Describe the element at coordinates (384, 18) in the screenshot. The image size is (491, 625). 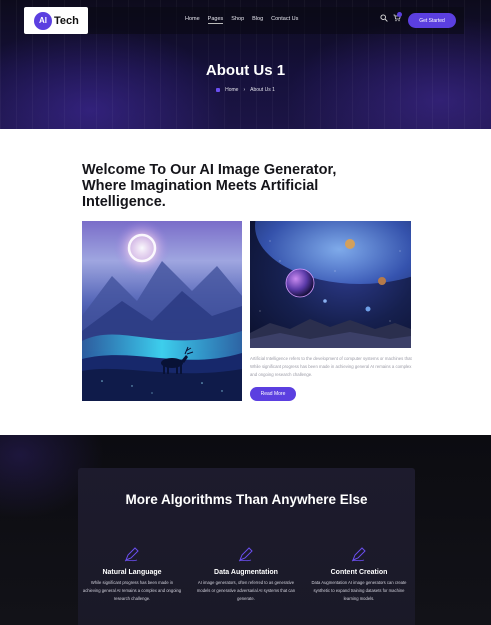
I see `search-icon` at that location.